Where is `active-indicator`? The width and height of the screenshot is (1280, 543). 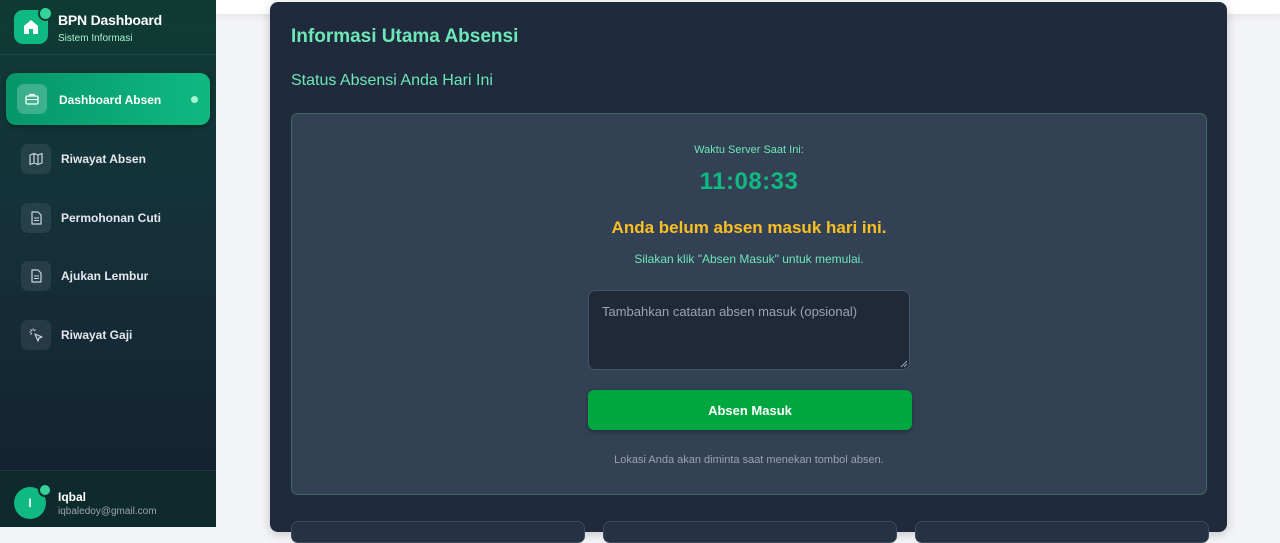
active-indicator is located at coordinates (194, 99).